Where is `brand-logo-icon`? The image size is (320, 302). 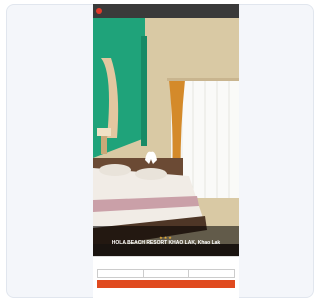
brand-logo-icon is located at coordinates (99, 11).